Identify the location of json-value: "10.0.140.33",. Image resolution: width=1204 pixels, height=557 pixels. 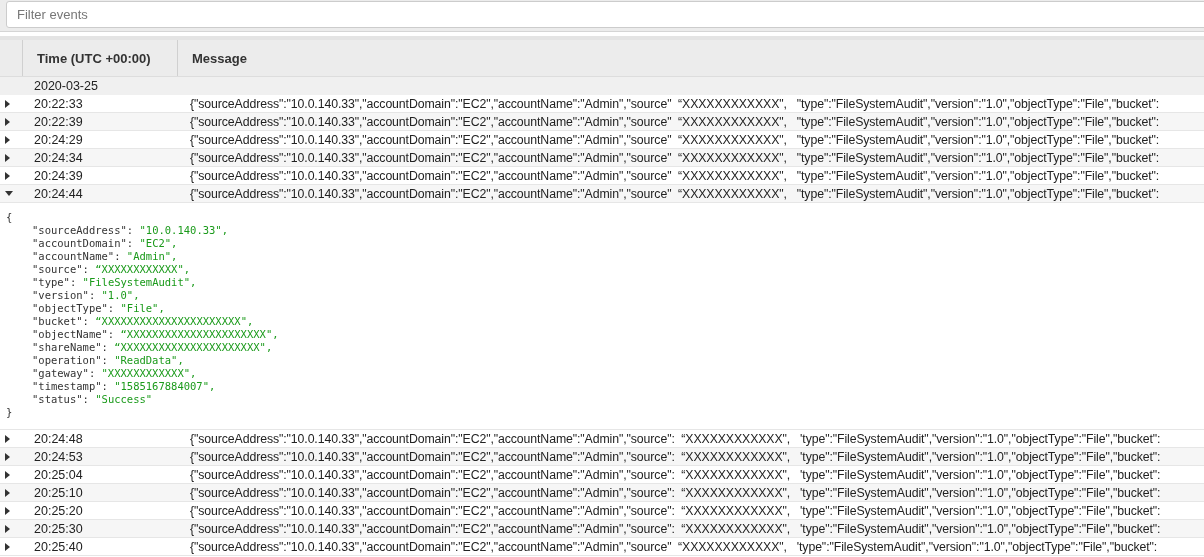
(183, 230).